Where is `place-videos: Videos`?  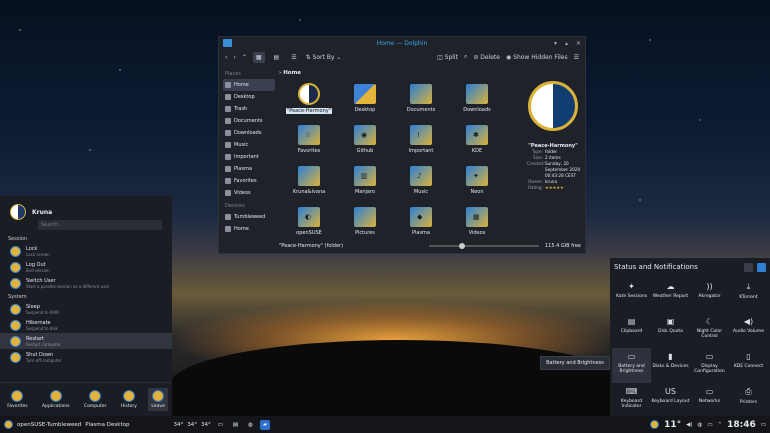 place-videos: Videos is located at coordinates (249, 193).